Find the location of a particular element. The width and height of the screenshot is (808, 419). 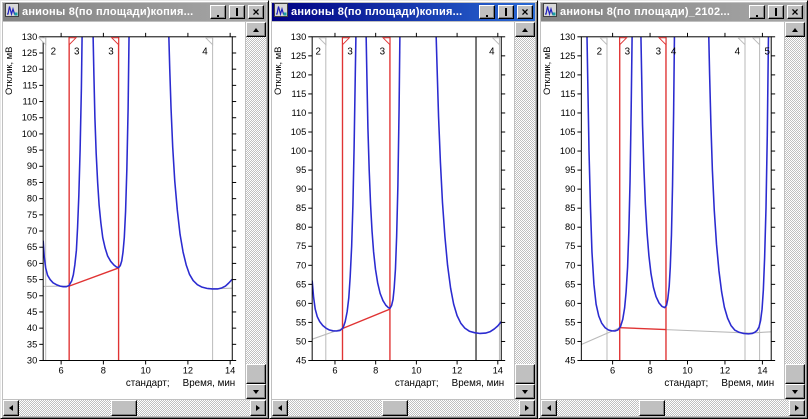

y-tick-label: 125 is located at coordinates (30, 53).